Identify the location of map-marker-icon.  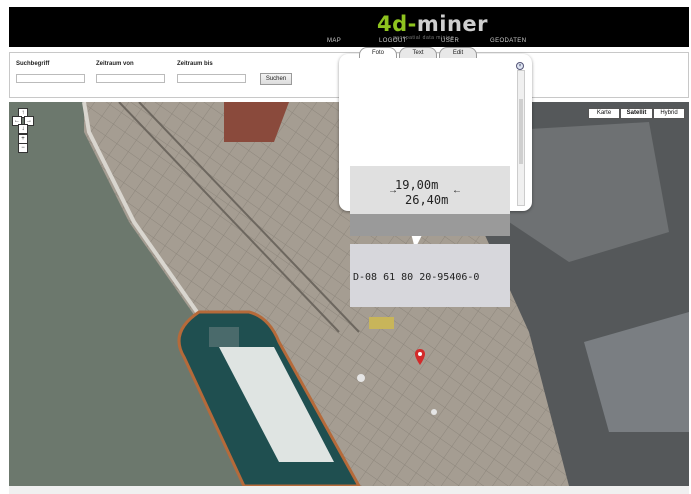
(420, 357).